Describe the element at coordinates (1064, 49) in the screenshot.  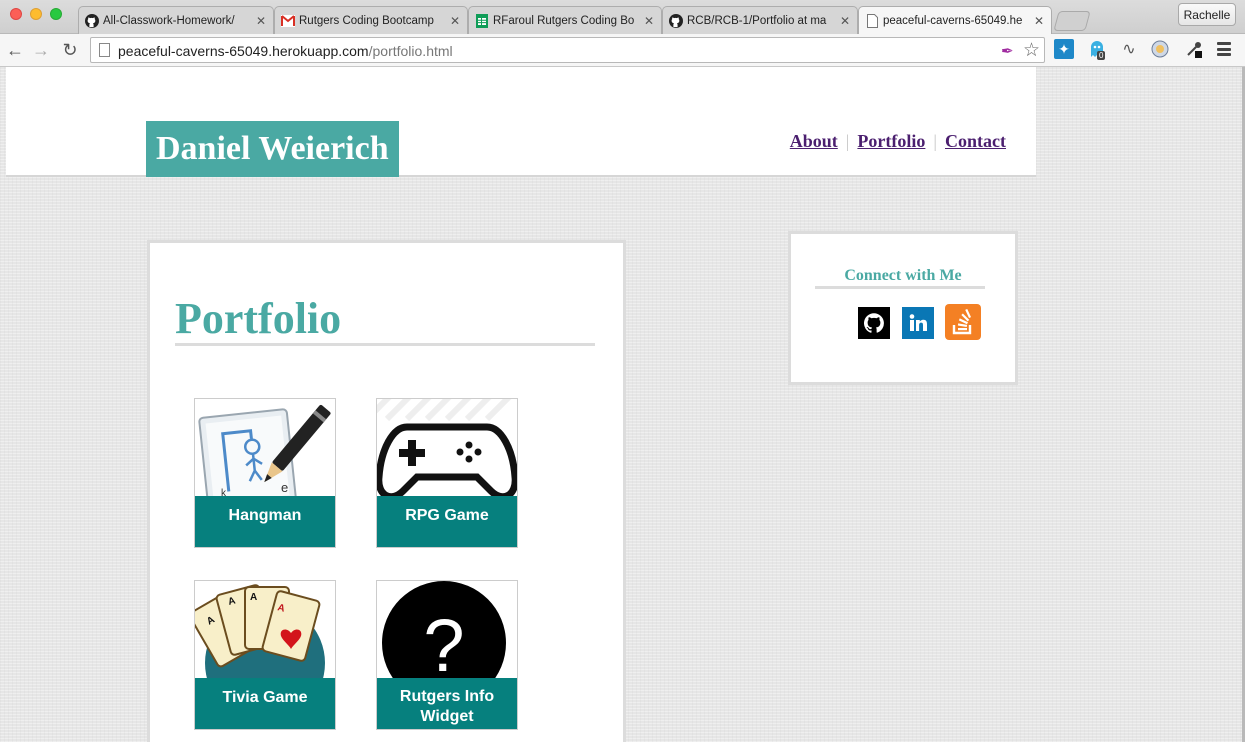
I see `extension-icon: ✦` at that location.